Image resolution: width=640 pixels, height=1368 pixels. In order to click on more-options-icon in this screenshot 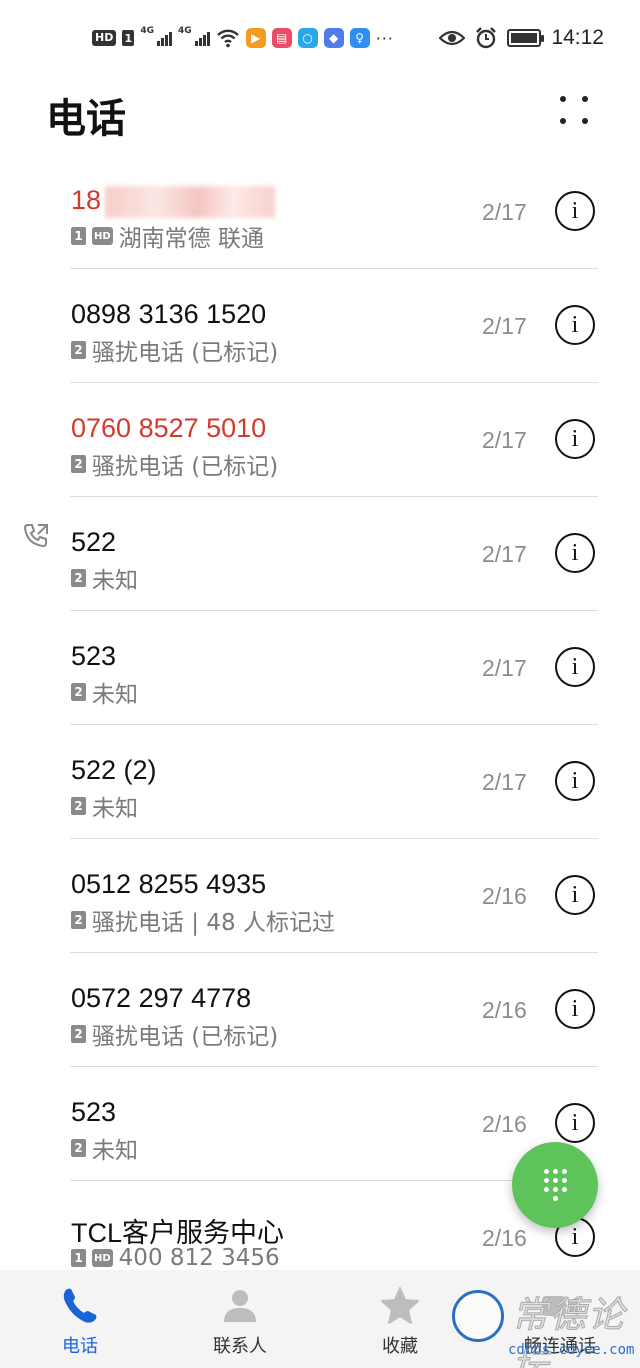, I will do `click(576, 112)`.